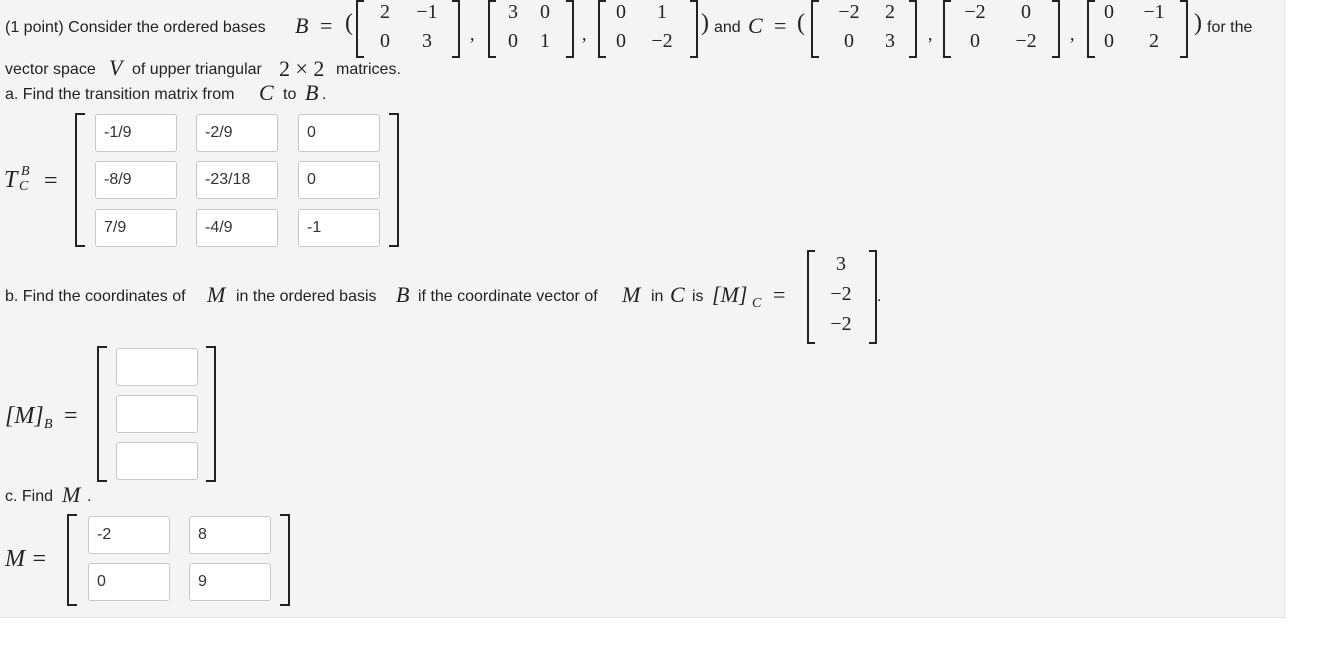 Image resolution: width=1330 pixels, height=645 pixels. What do you see at coordinates (368, 69) in the screenshot?
I see `matrices-text: matrices.` at bounding box center [368, 69].